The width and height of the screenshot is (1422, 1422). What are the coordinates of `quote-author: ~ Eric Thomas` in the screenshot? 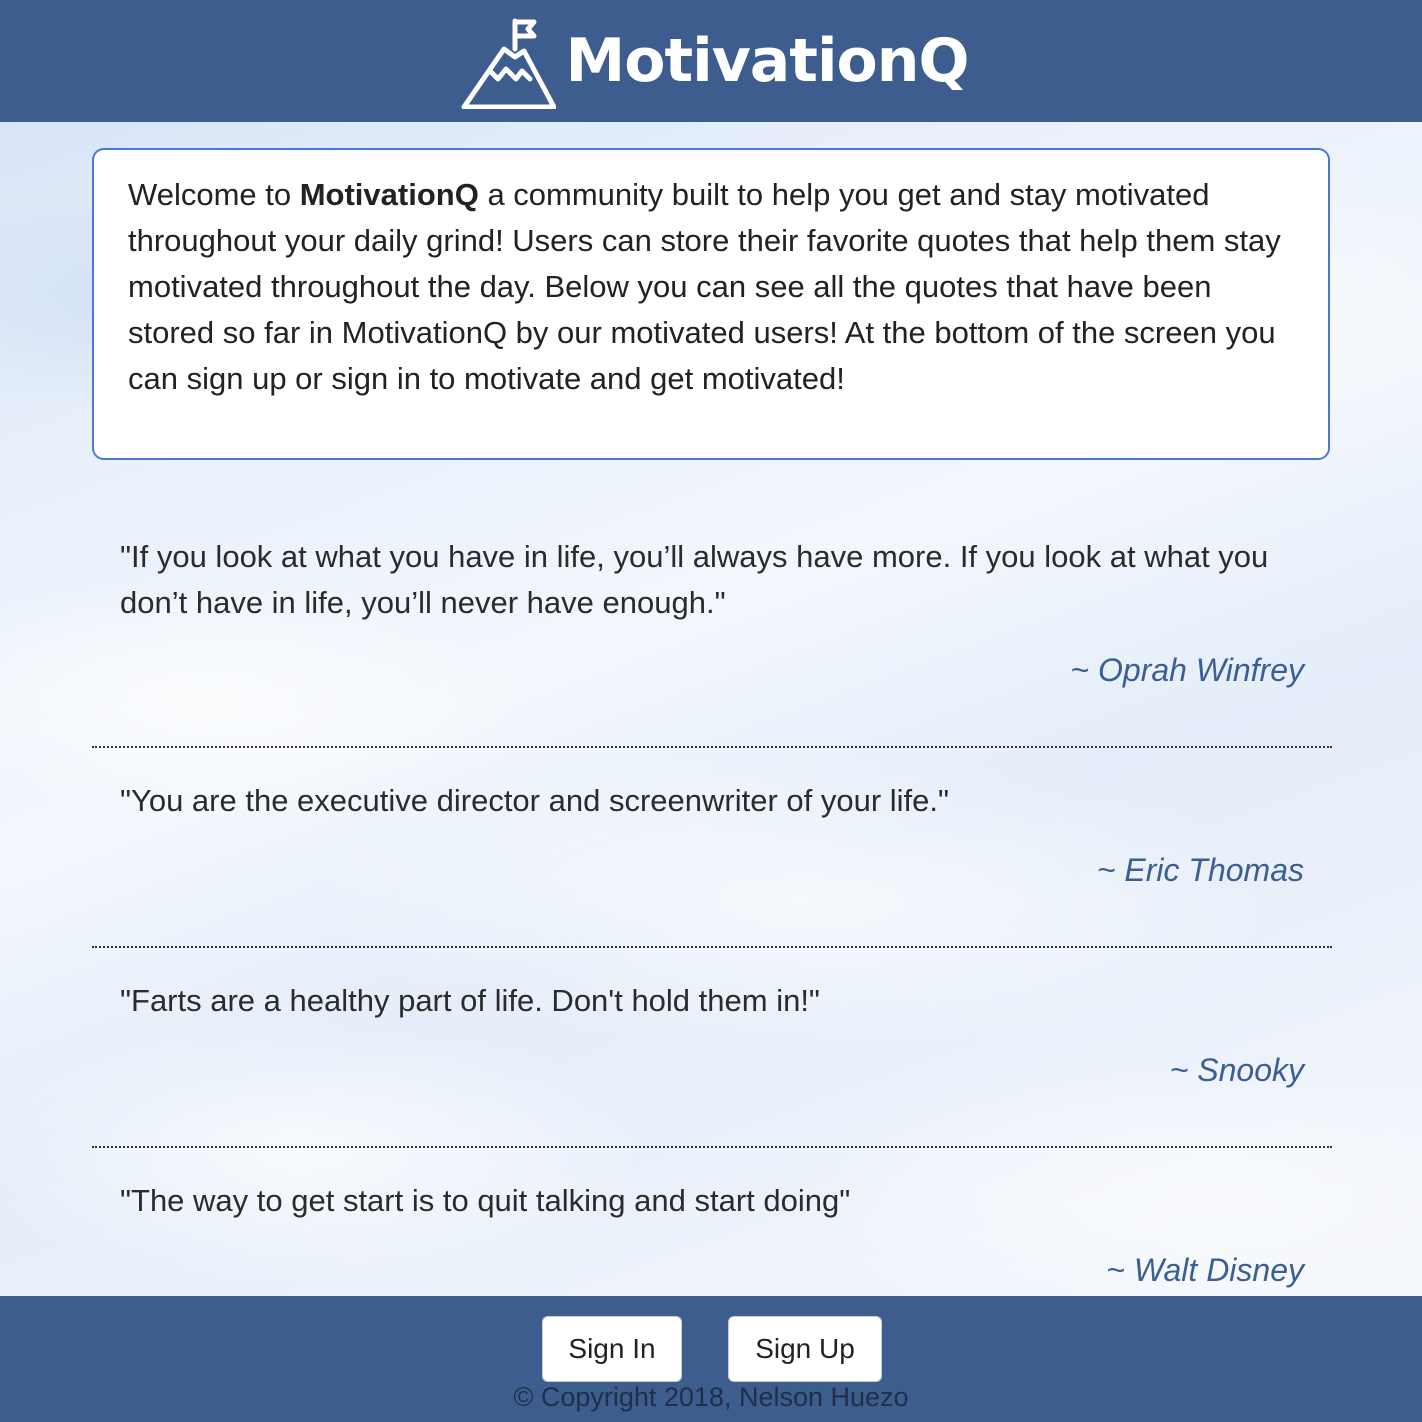 It's located at (1200, 870).